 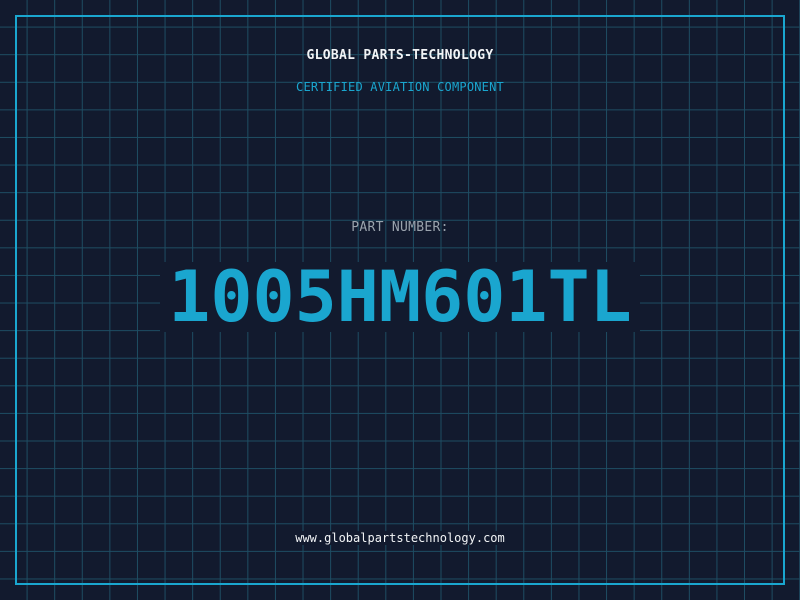 I want to click on website-link-text: www.globalpartstechnology.com, so click(x=400, y=538).